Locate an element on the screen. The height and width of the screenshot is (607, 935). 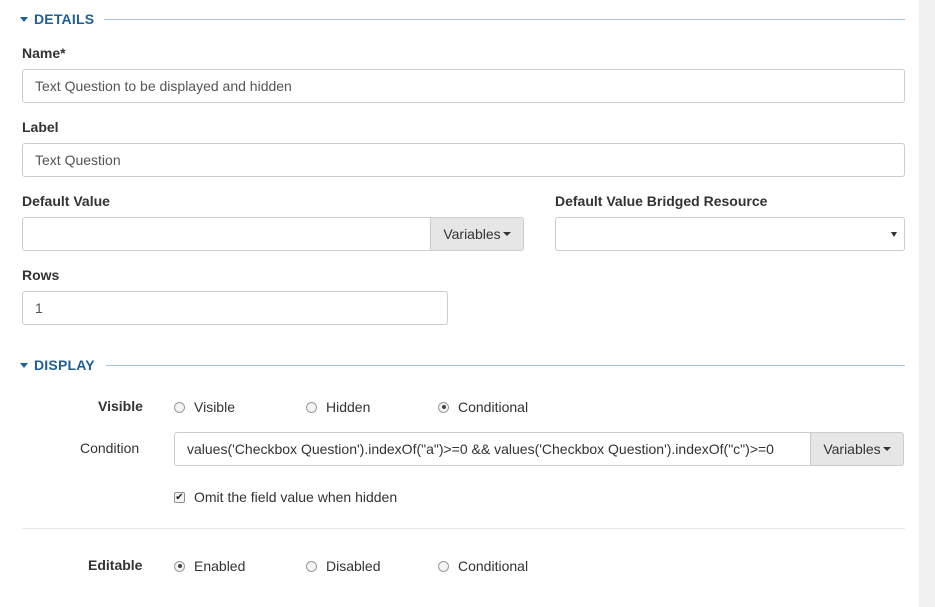
display-section-header: DISPLAY is located at coordinates (57, 365).